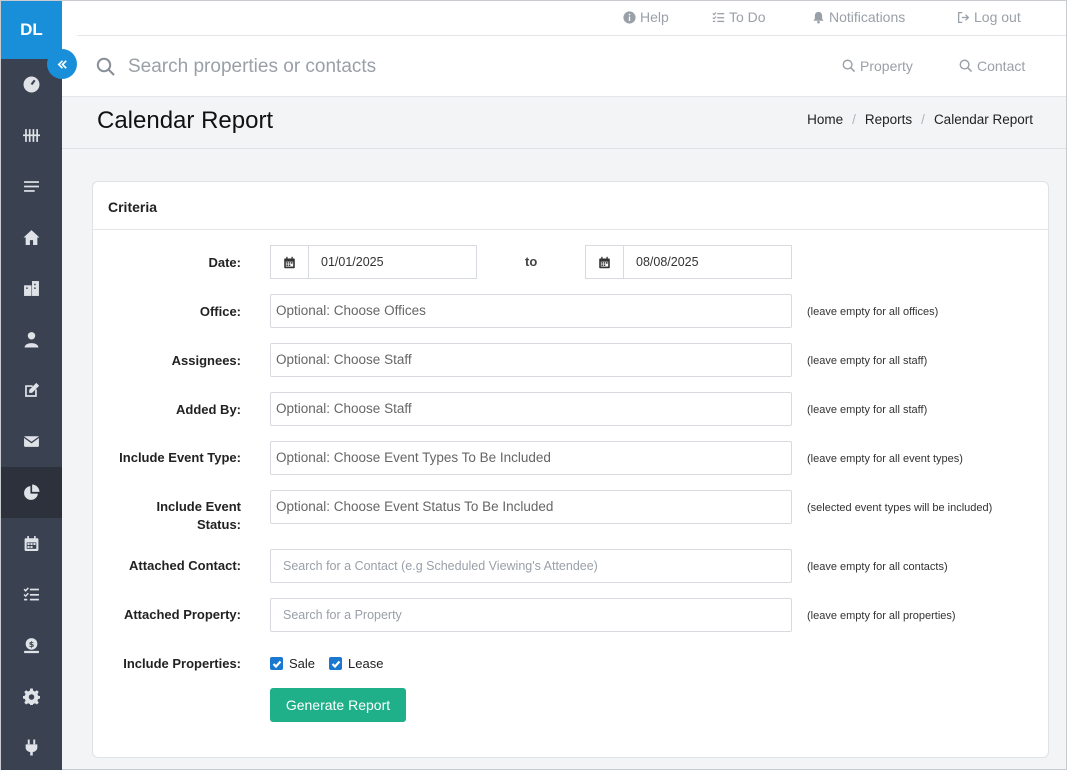  I want to click on gear-icon, so click(31, 696).